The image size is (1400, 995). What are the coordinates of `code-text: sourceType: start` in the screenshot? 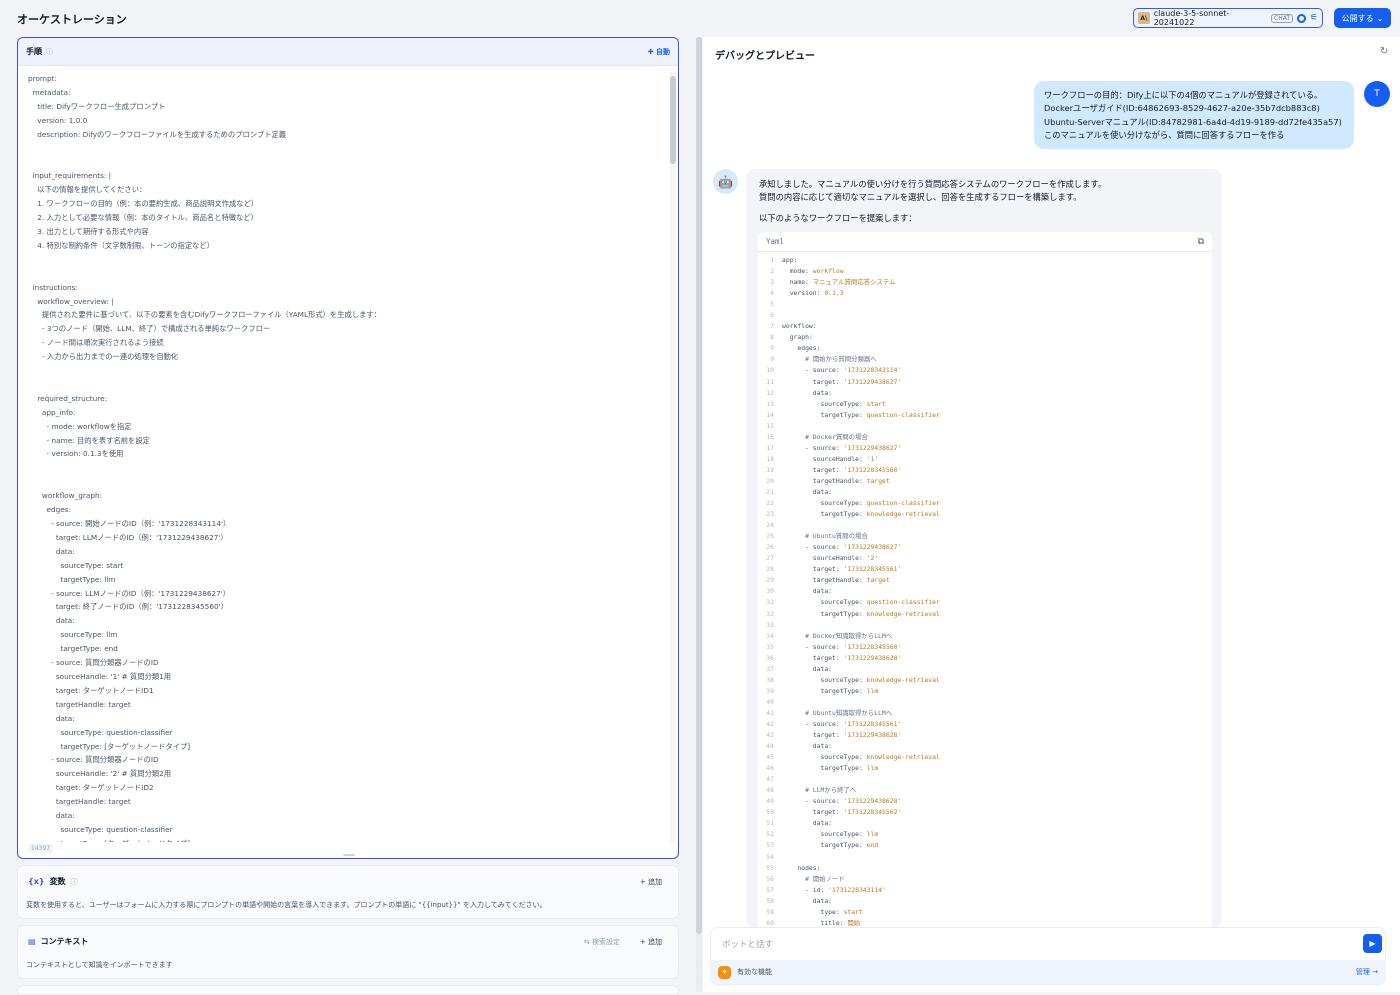 It's located at (834, 404).